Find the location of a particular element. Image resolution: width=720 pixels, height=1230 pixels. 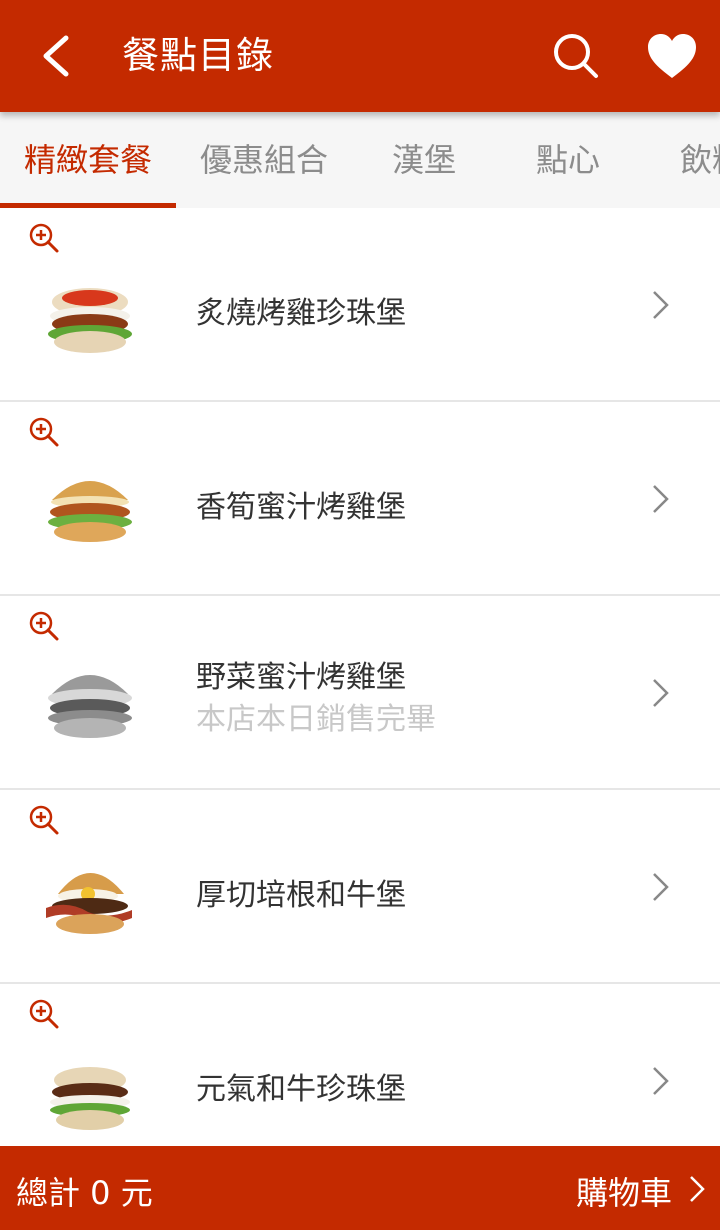

tab-burgers: 漢堡 is located at coordinates (424, 160).